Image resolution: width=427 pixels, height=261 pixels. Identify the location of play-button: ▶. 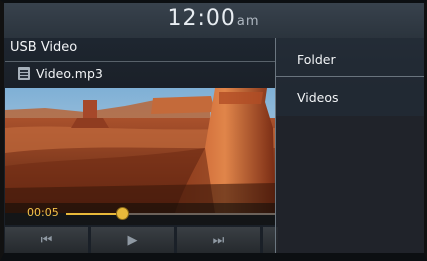
(132, 240).